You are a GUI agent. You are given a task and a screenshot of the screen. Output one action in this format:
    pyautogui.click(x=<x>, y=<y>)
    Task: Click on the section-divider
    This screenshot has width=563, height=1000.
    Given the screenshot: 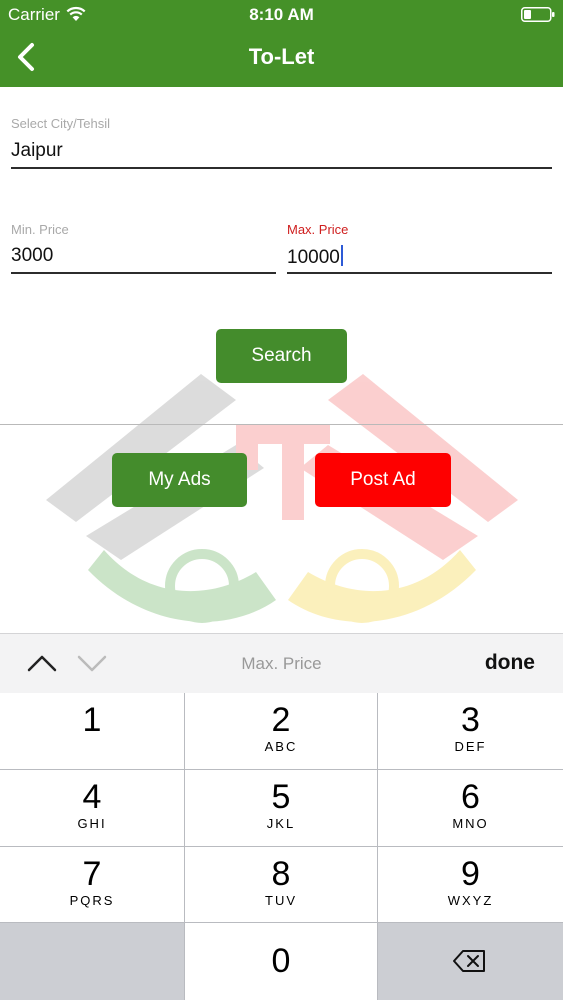 What is the action you would take?
    pyautogui.click(x=281, y=424)
    